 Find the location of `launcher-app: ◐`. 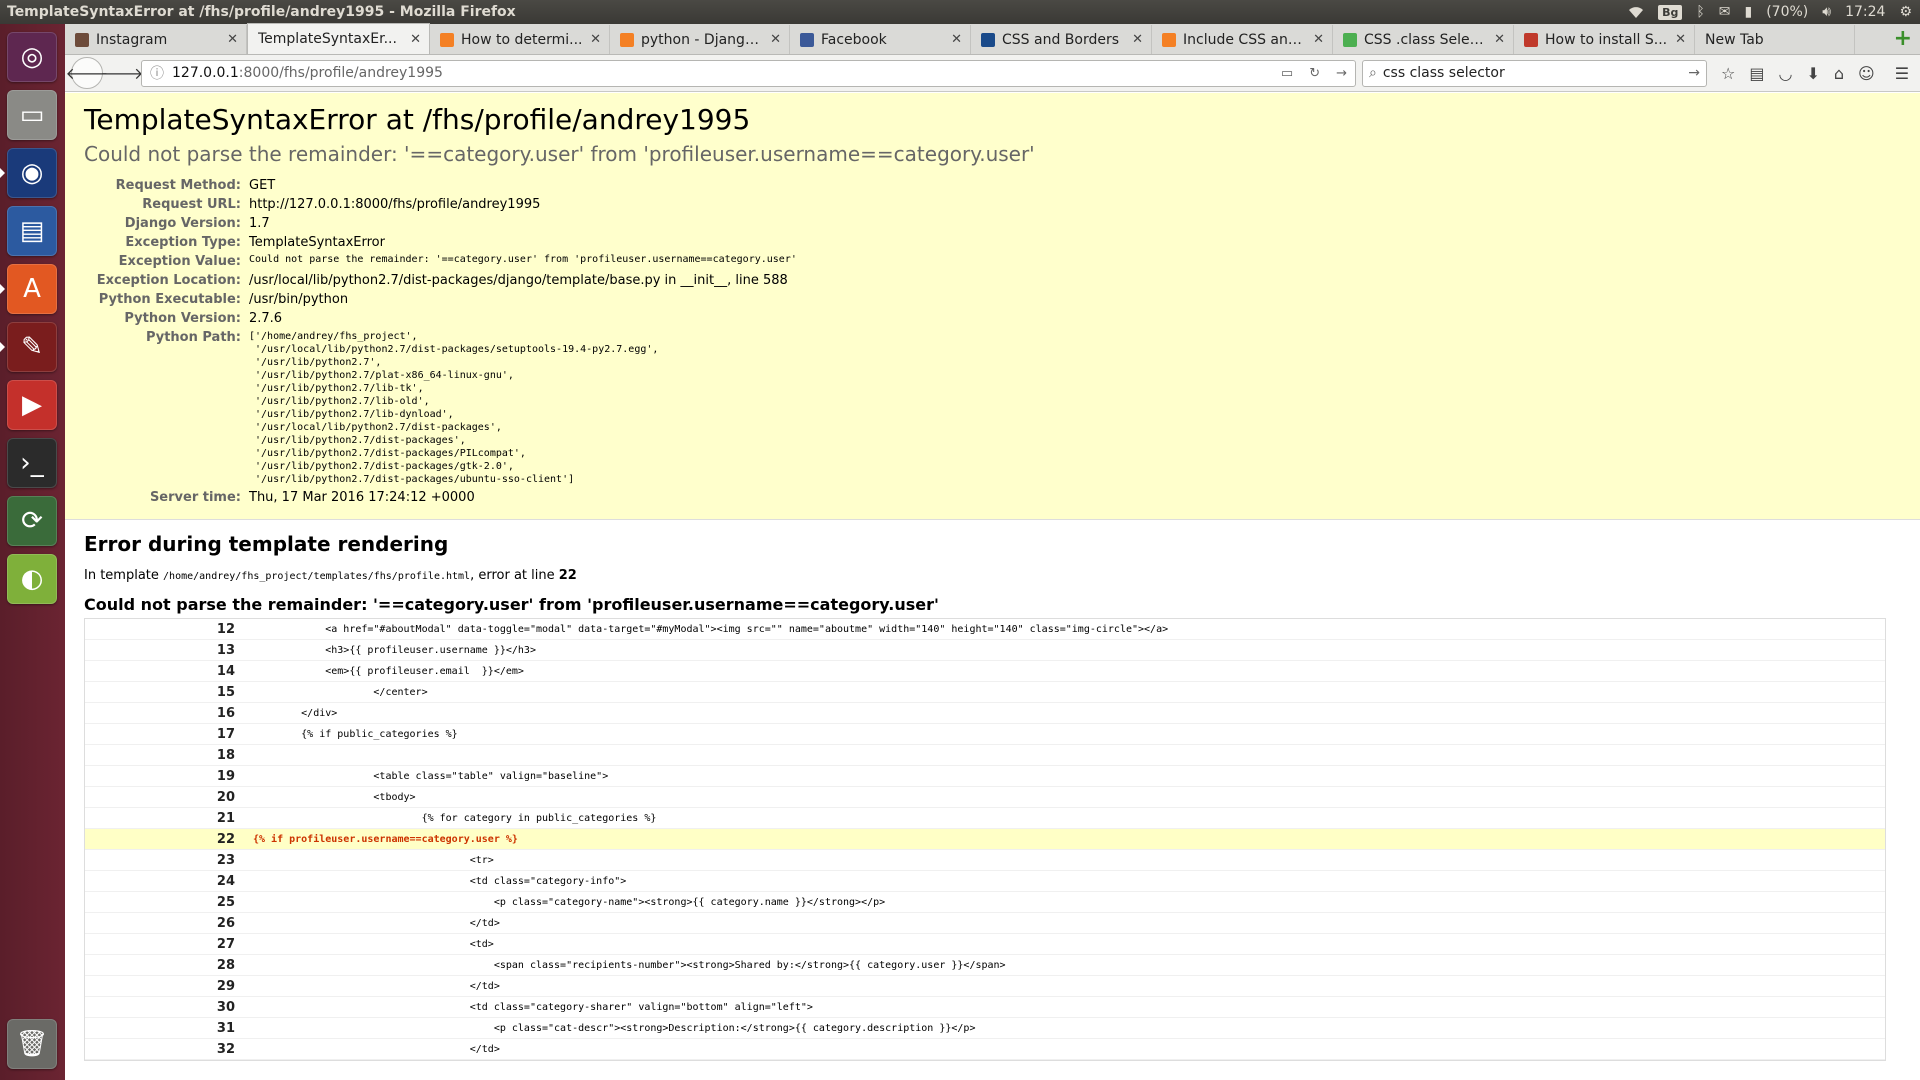

launcher-app: ◐ is located at coordinates (32, 579).